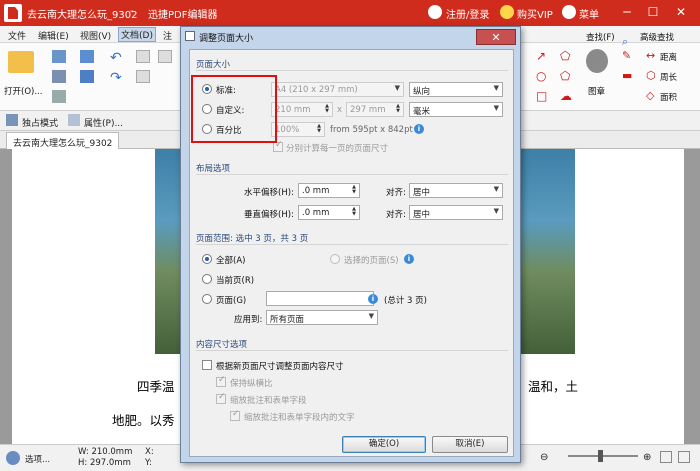  I want to click on advanced-find-button: 高级查找, so click(657, 37).